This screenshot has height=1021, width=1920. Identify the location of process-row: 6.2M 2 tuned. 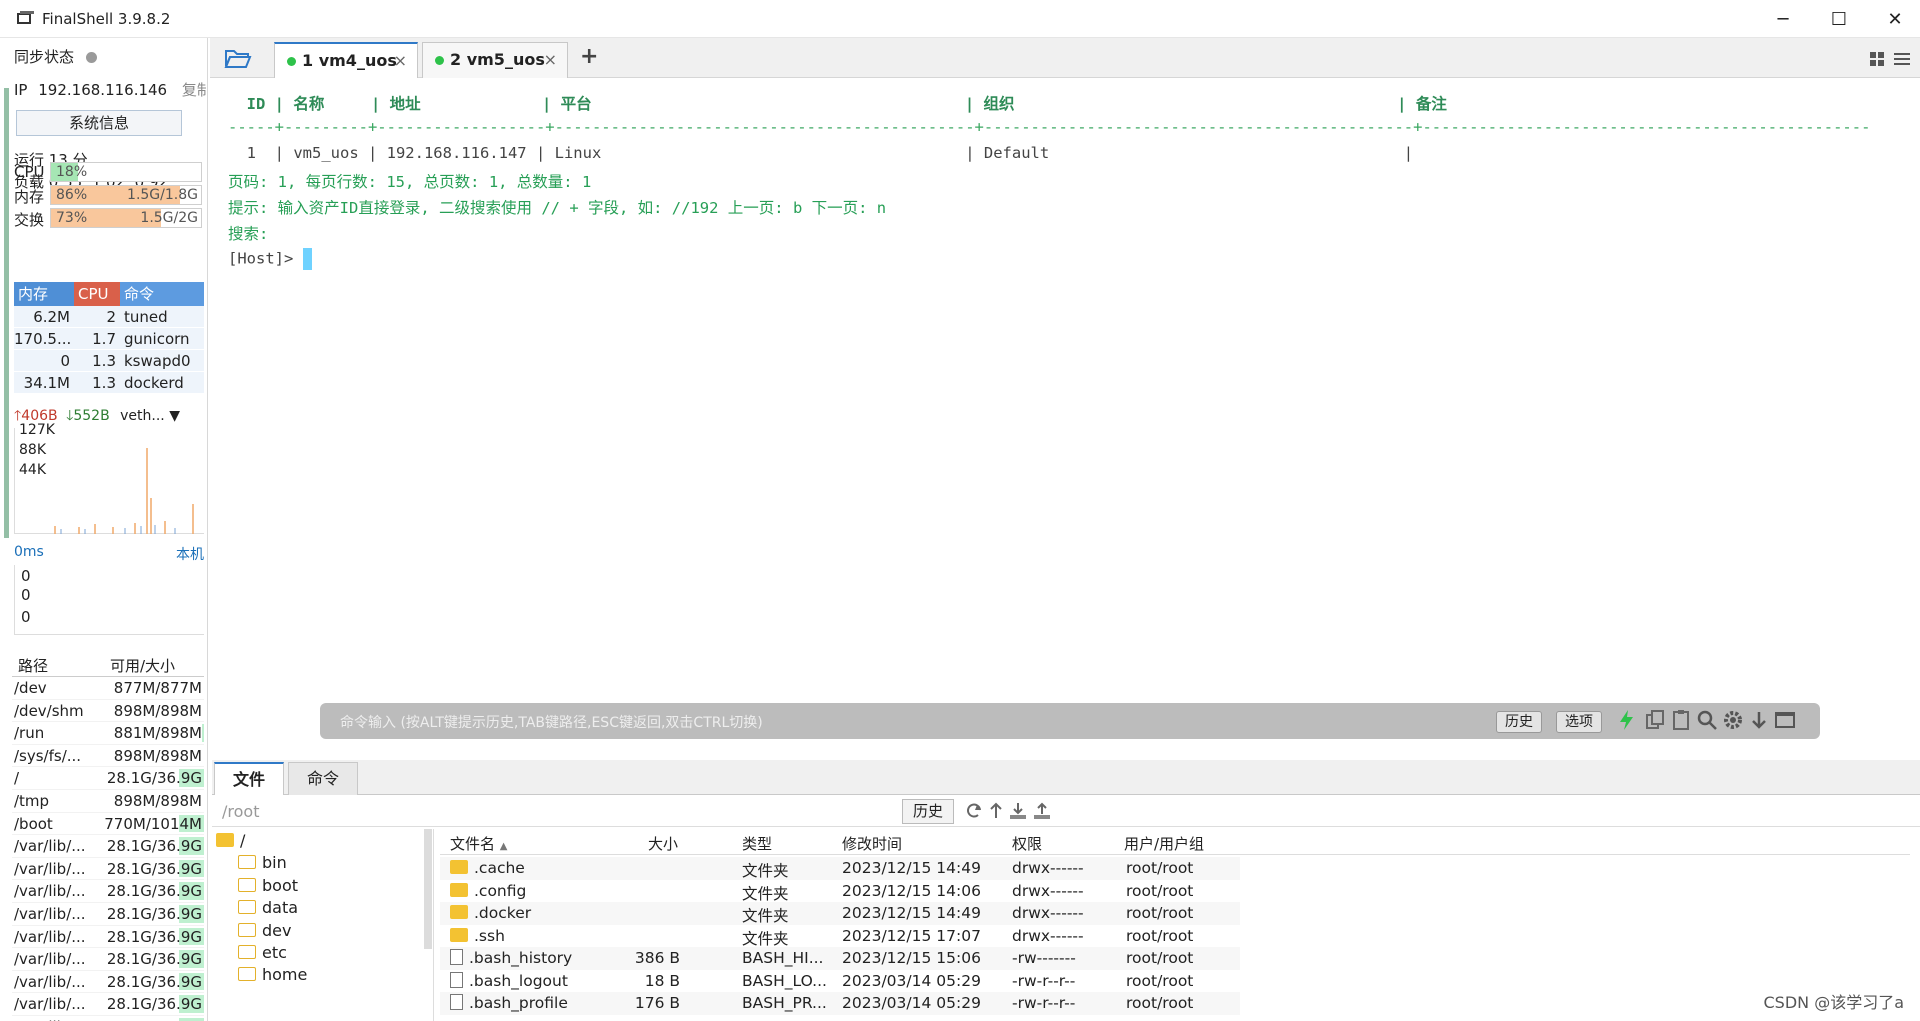
(109, 317).